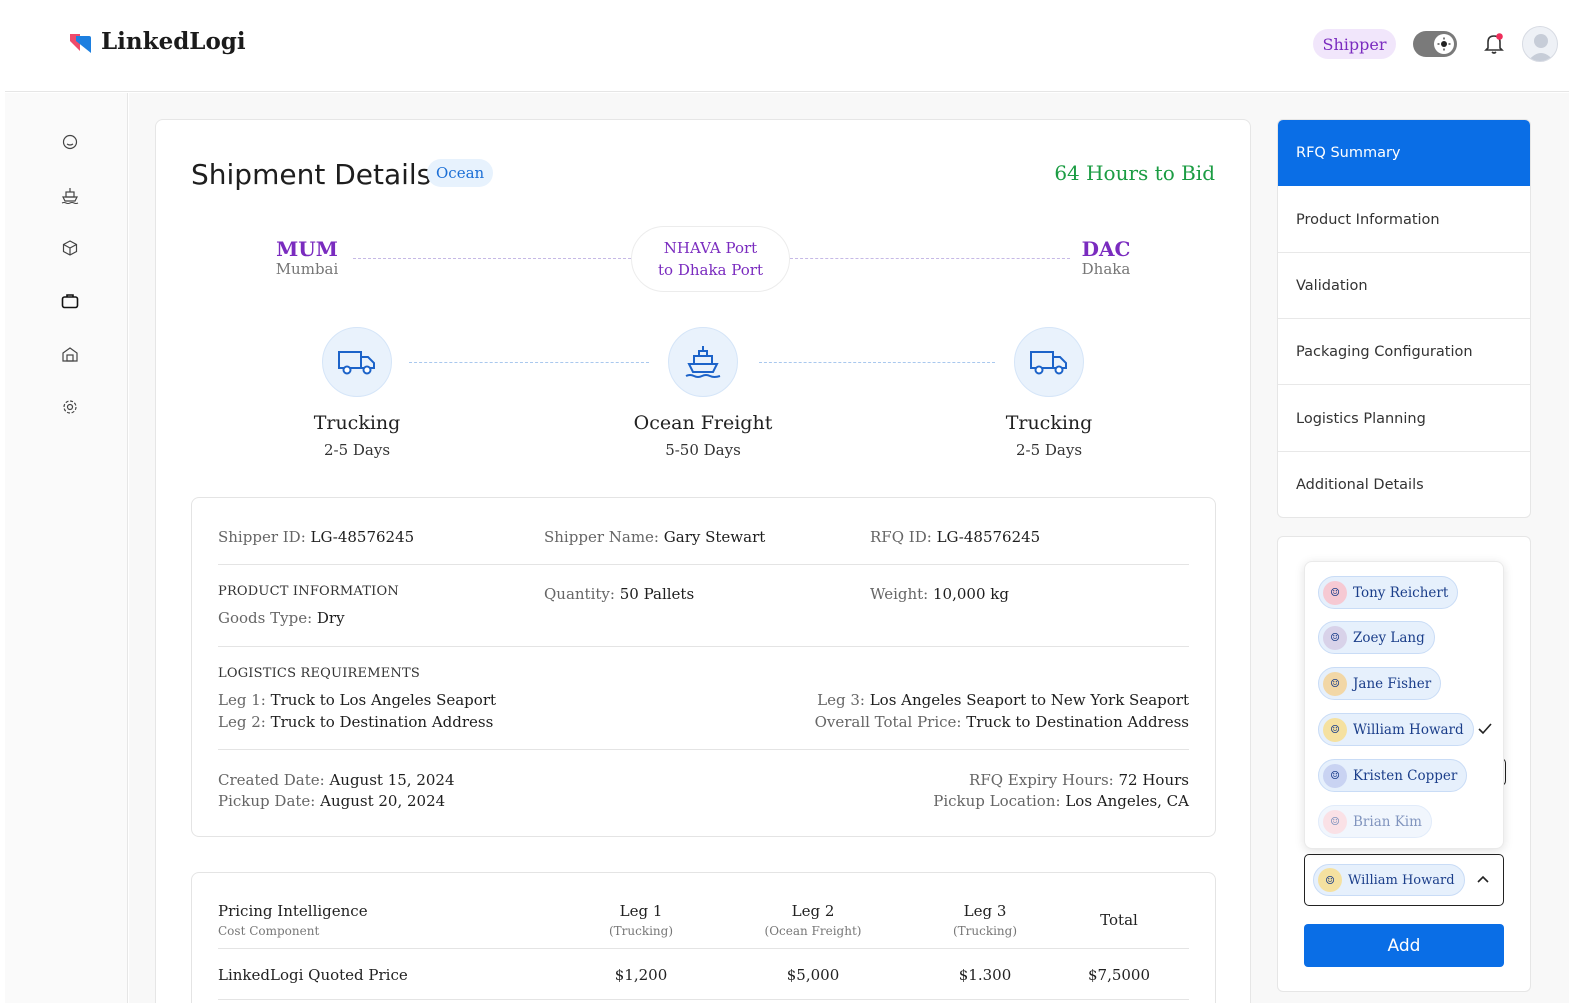  What do you see at coordinates (269, 931) in the screenshot?
I see `pricing-subtitle: Cost Component` at bounding box center [269, 931].